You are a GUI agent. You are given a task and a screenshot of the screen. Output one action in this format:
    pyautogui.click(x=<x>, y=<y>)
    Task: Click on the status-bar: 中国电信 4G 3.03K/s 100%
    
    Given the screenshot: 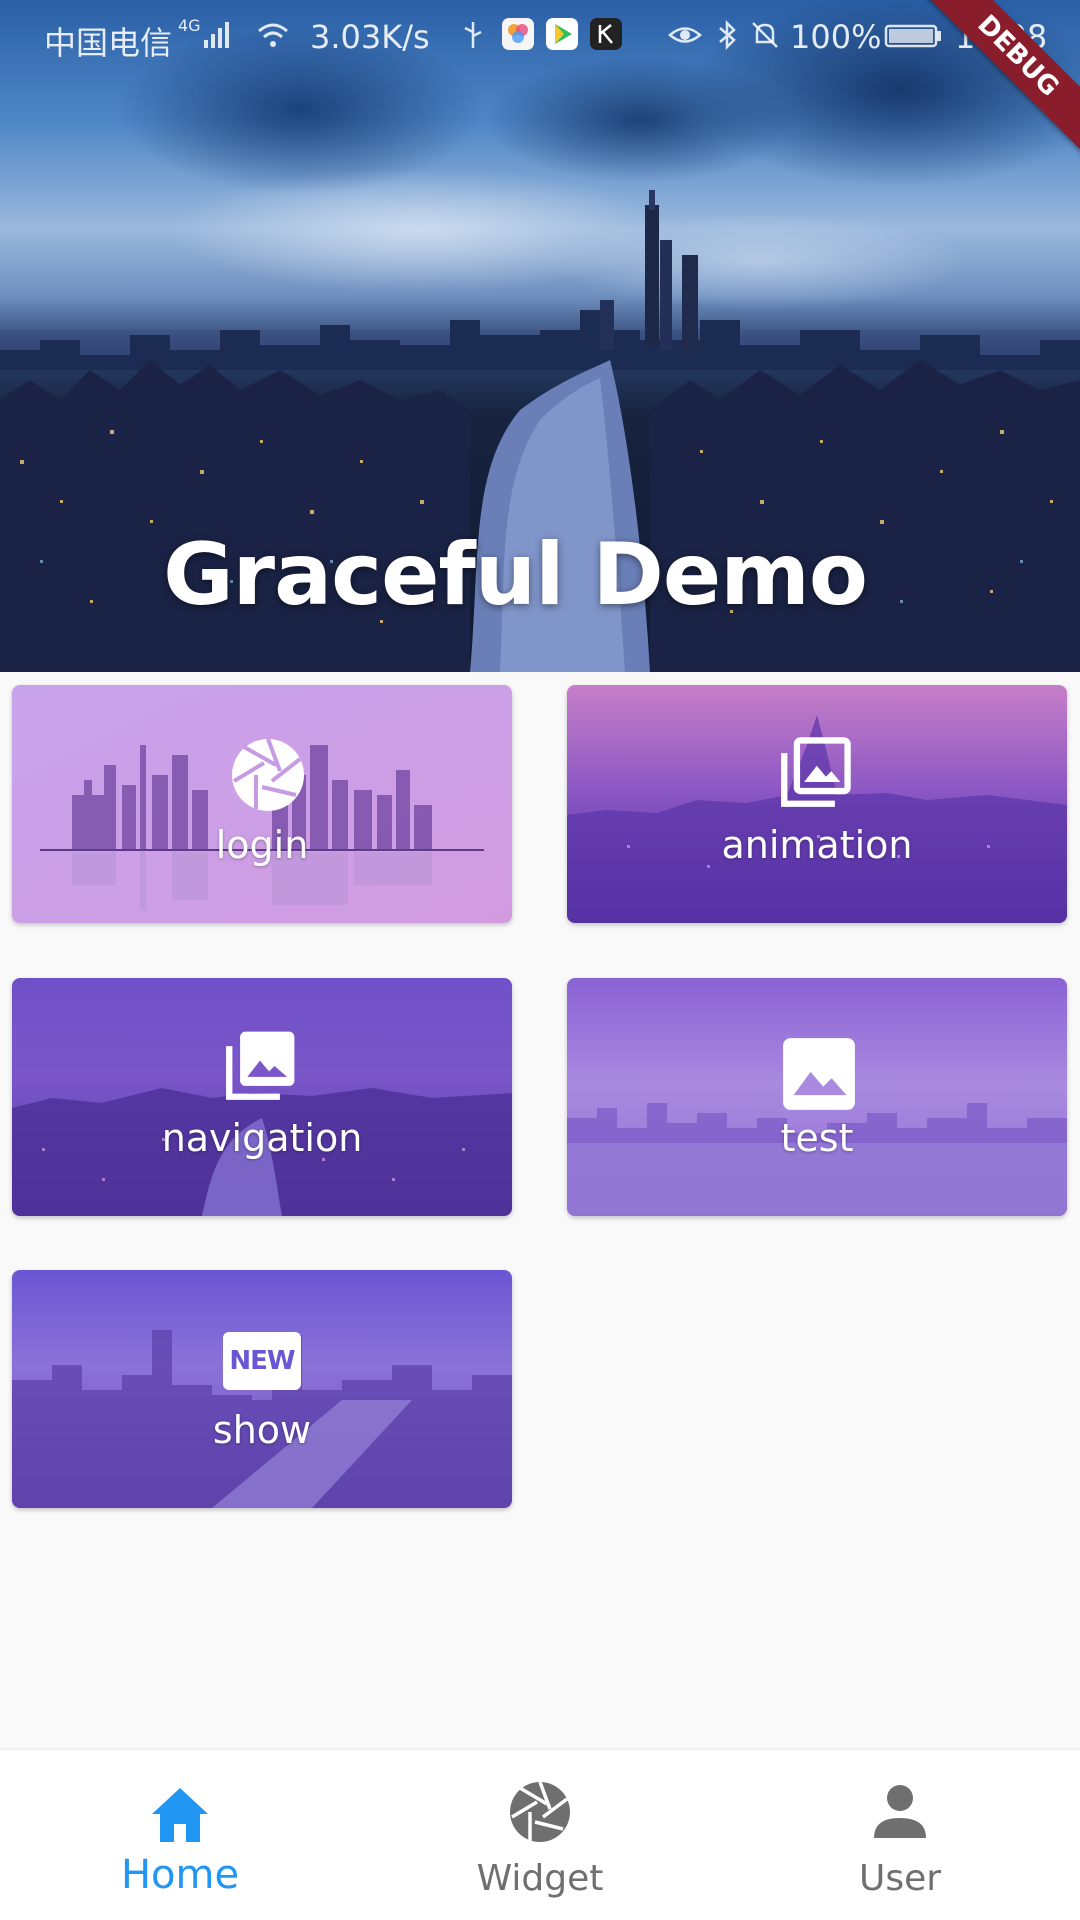 What is the action you would take?
    pyautogui.click(x=540, y=38)
    